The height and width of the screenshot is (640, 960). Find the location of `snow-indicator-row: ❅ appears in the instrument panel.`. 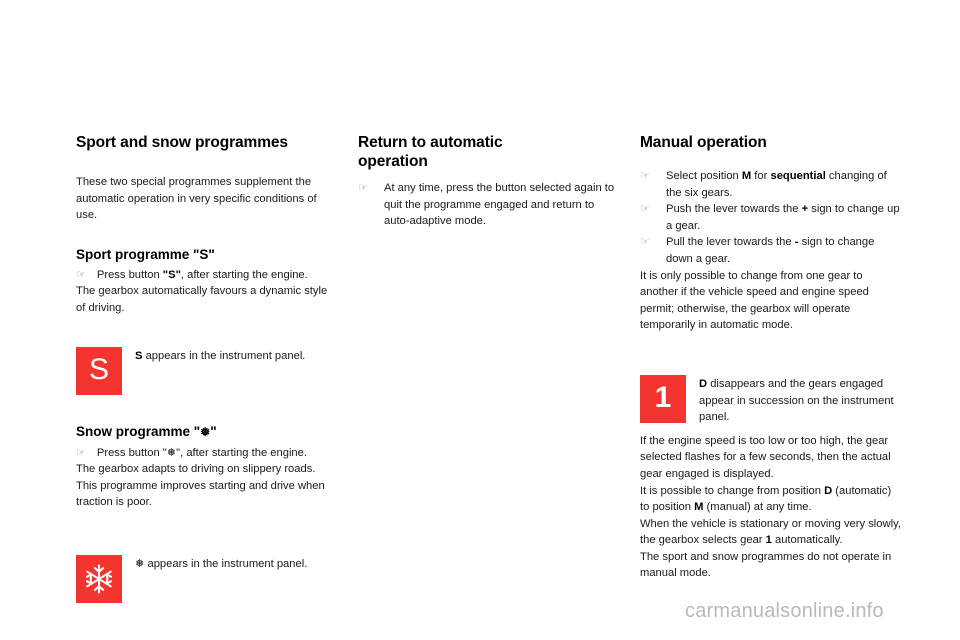

snow-indicator-row: ❅ appears in the instrument panel. is located at coordinates (207, 578).